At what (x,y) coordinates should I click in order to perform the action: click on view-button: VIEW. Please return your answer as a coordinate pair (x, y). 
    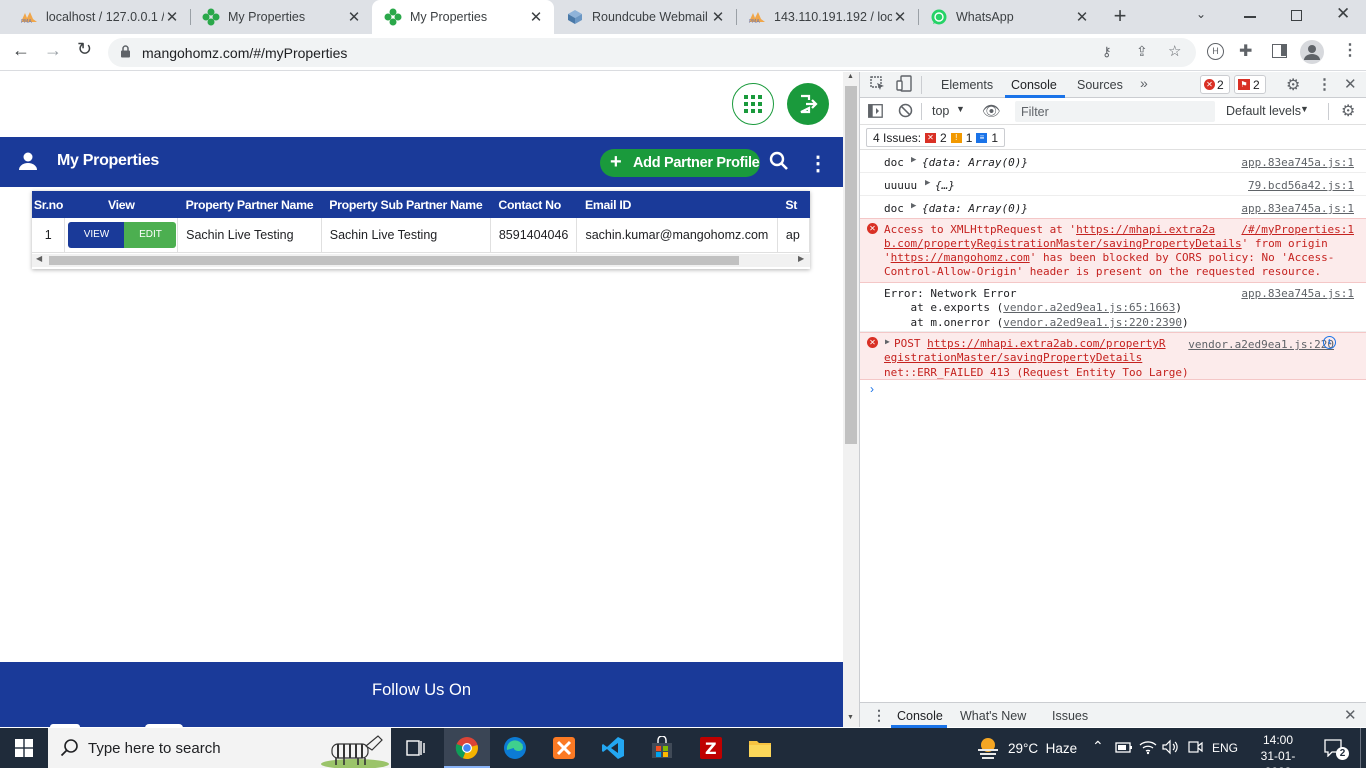
    Looking at the image, I should click on (96, 234).